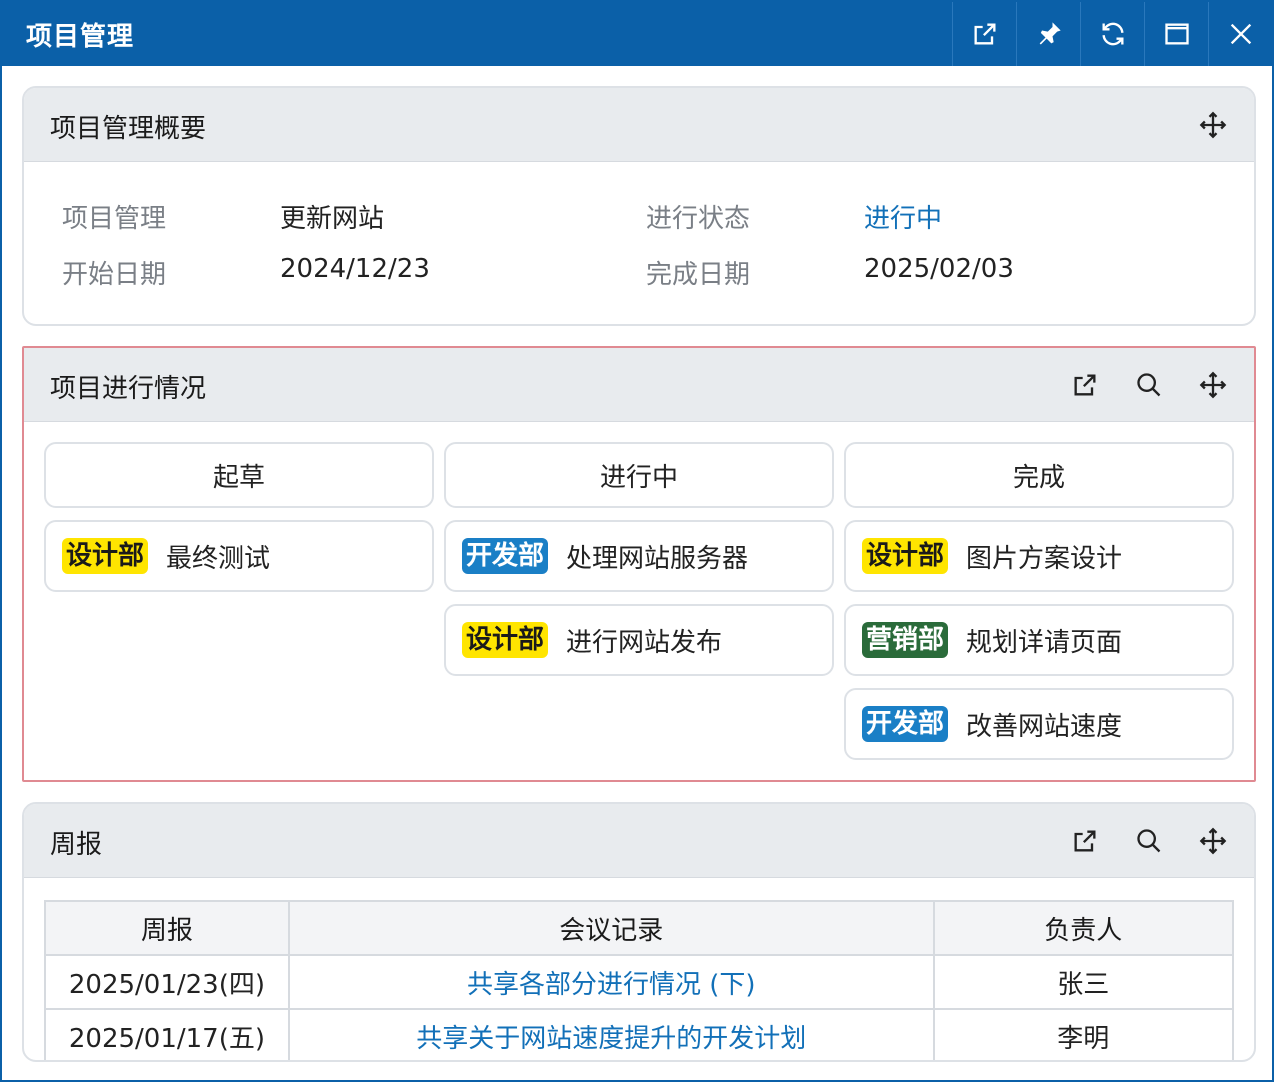  I want to click on task-card: 设计部 图片方案设计, so click(1039, 556).